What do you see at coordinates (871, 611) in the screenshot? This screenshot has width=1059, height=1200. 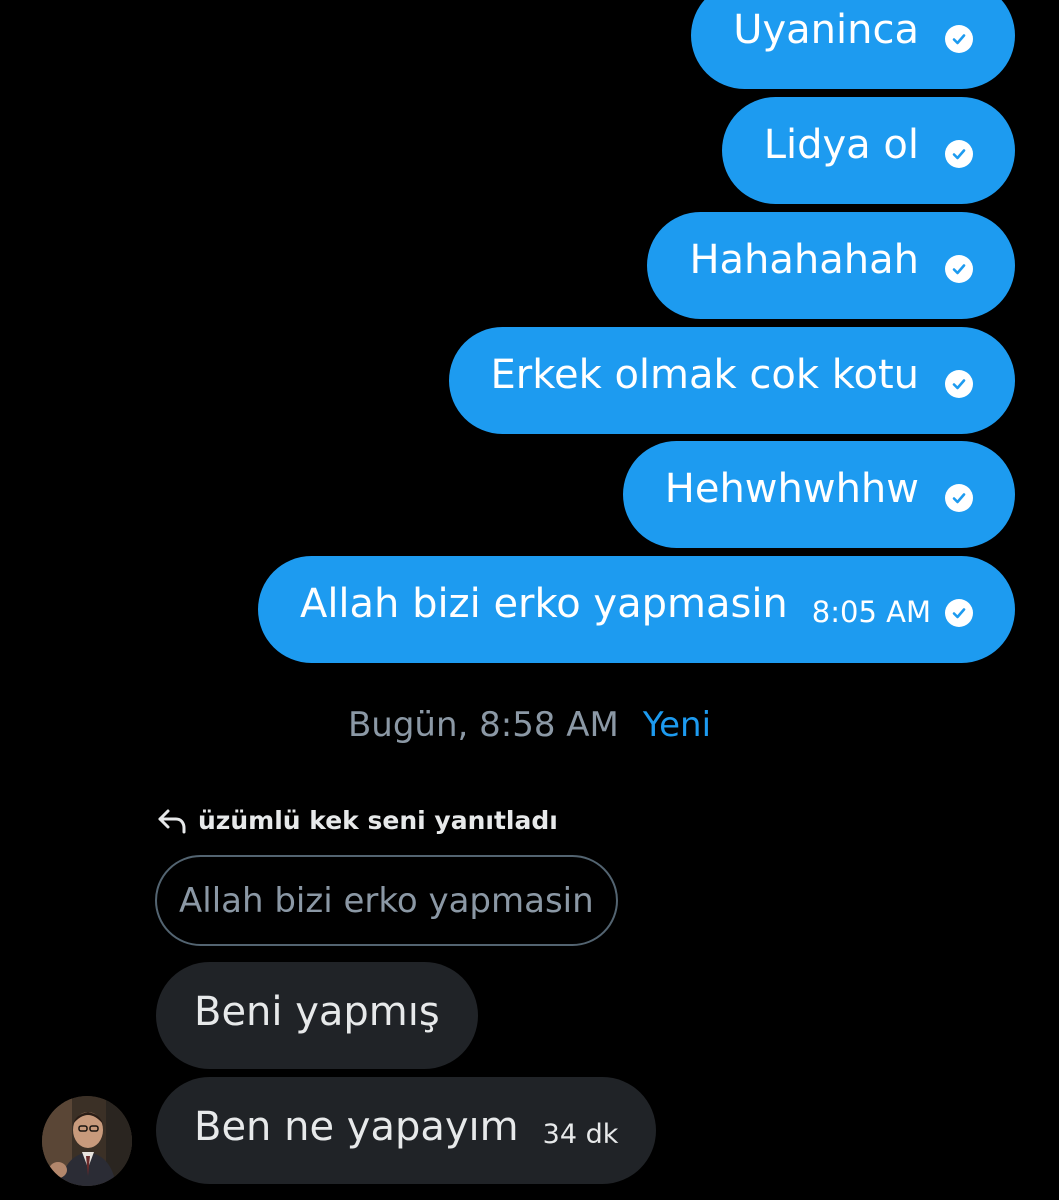 I see `message-timestamp: 8:05 AM` at bounding box center [871, 611].